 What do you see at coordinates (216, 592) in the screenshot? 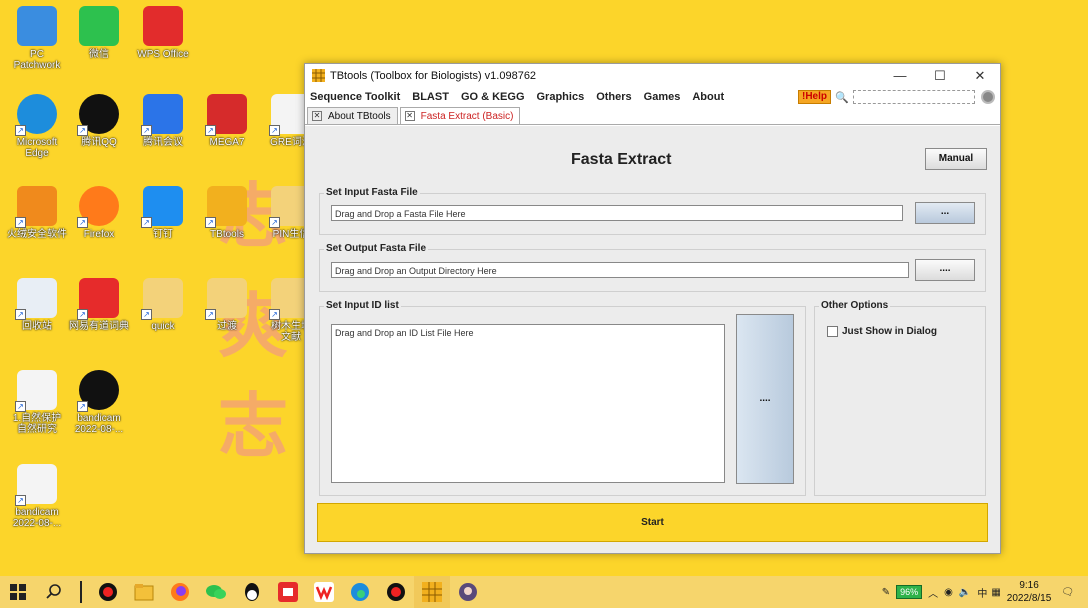
I see `wechat-taskbar-icon` at bounding box center [216, 592].